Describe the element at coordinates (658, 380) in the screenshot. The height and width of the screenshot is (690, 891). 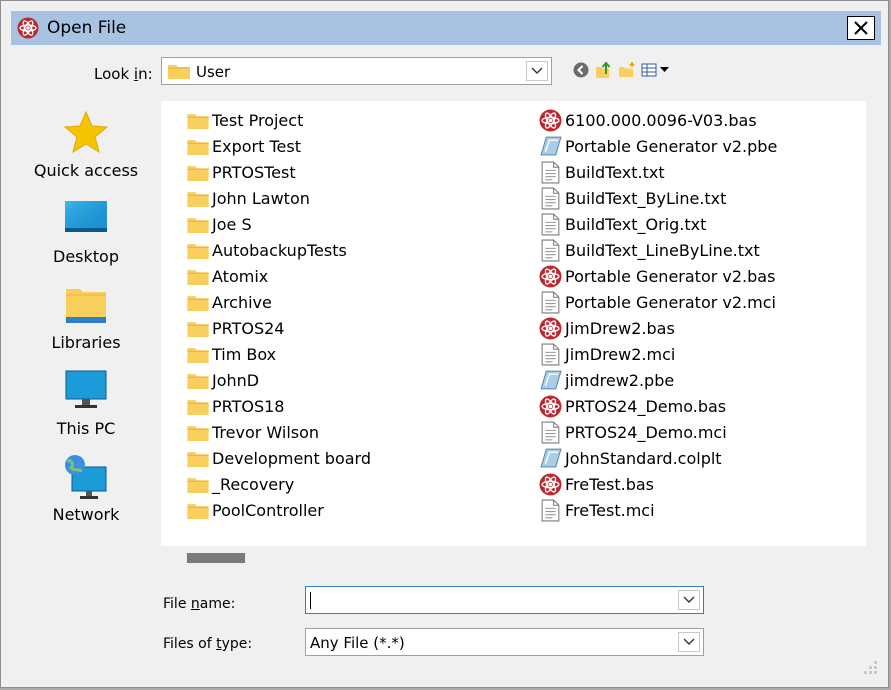
I see `file-item: jimdrew2.pbe` at that location.